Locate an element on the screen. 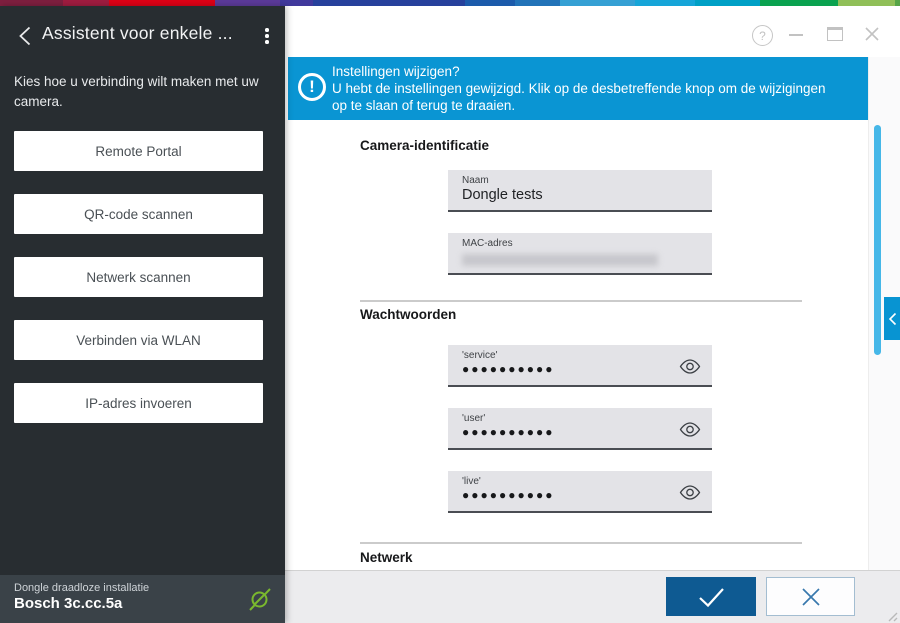 This screenshot has width=900, height=623. resize-grip is located at coordinates (892, 615).